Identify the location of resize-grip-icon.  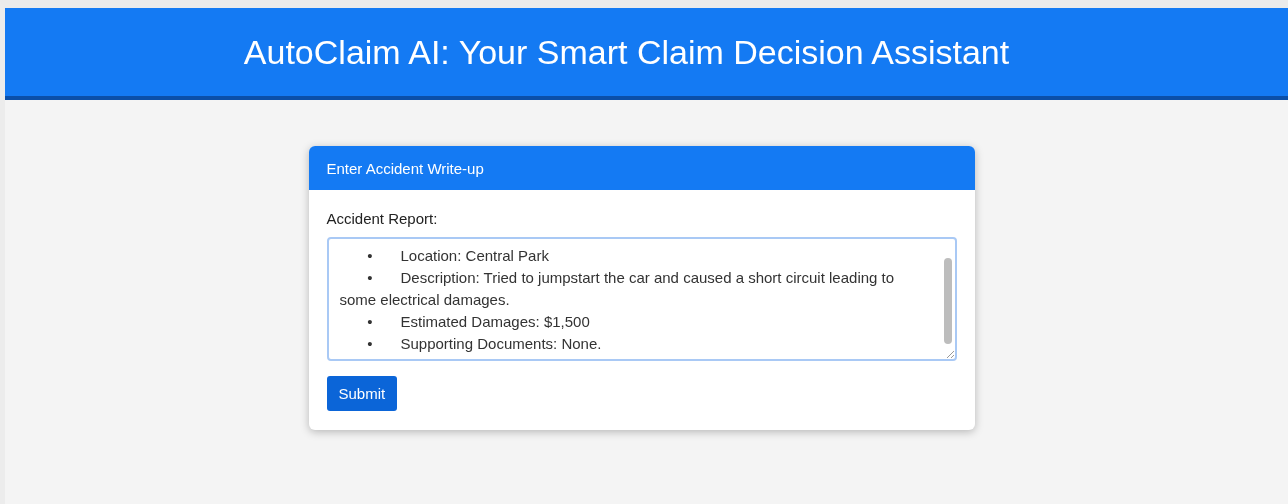
(949, 354).